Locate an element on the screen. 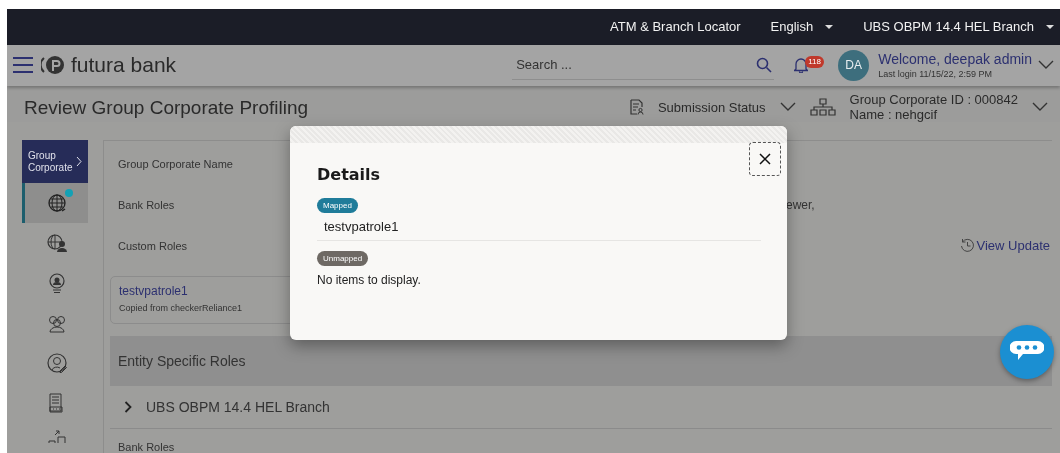  status-tag: Mapped is located at coordinates (337, 205).